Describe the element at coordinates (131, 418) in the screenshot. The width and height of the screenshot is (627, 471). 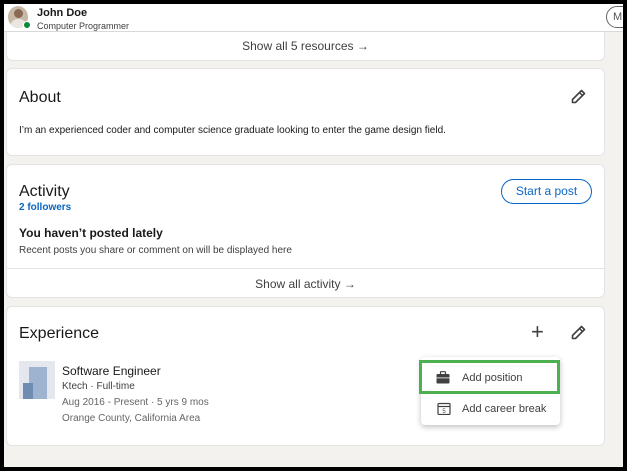
I see `job-location: Orange County, California Area` at that location.